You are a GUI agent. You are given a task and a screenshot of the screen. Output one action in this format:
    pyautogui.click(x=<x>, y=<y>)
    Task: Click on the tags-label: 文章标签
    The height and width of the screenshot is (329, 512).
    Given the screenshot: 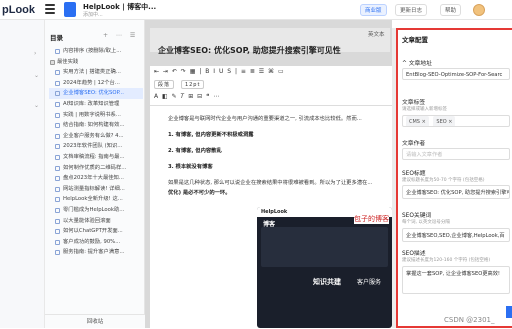 What is the action you would take?
    pyautogui.click(x=414, y=103)
    